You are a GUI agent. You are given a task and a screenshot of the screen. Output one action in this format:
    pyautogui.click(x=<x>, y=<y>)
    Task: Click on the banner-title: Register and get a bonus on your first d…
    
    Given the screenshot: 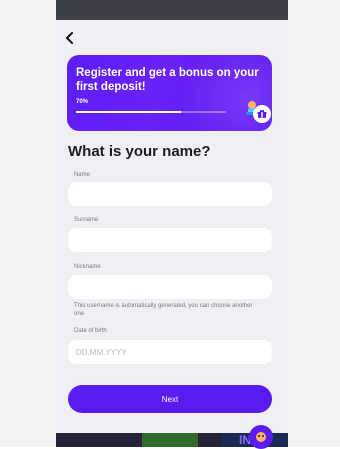 What is the action you would take?
    pyautogui.click(x=167, y=80)
    